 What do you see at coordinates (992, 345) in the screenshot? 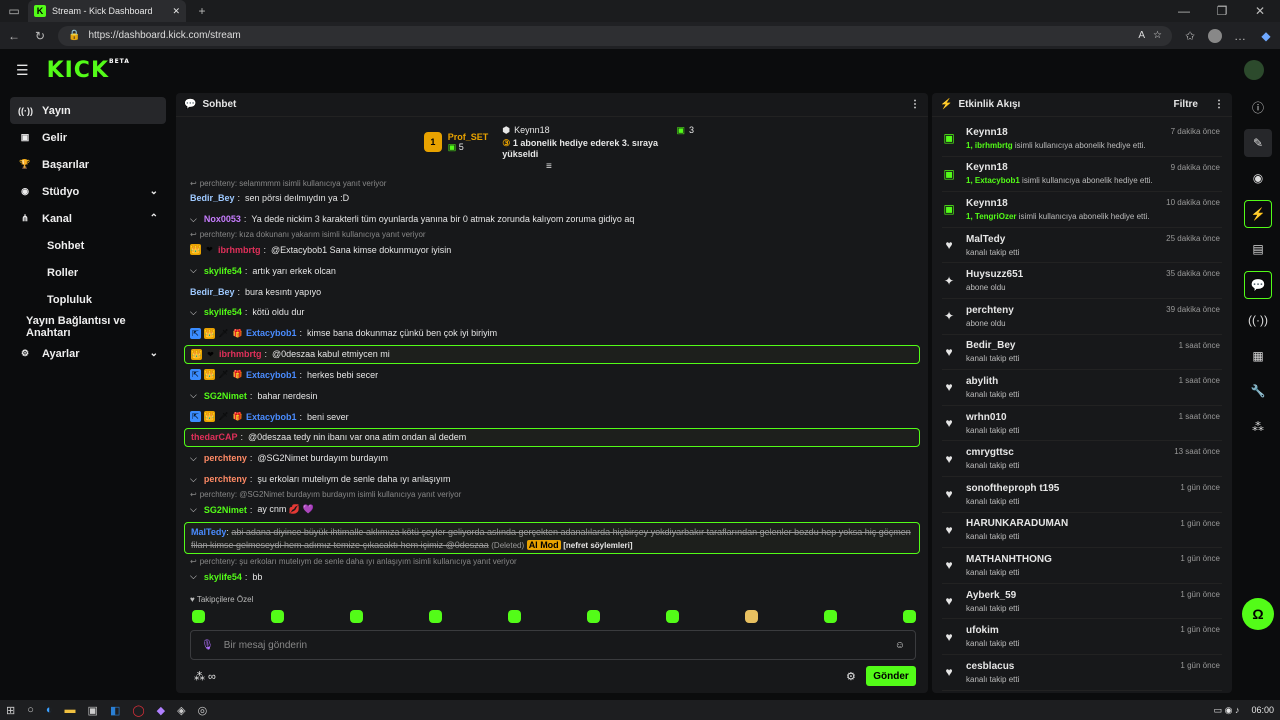
I see `event-user: Bedir_Bey` at bounding box center [992, 345].